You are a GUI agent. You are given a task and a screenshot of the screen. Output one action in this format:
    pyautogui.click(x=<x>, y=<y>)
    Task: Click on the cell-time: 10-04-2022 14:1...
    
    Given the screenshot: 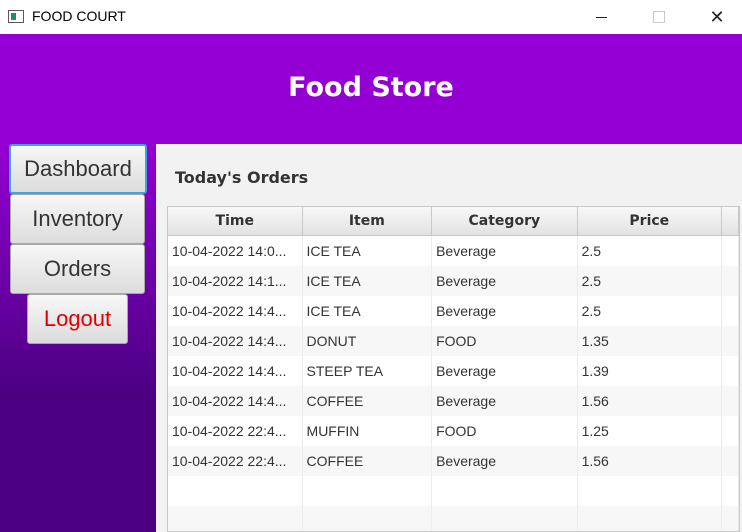 What is the action you would take?
    pyautogui.click(x=235, y=281)
    